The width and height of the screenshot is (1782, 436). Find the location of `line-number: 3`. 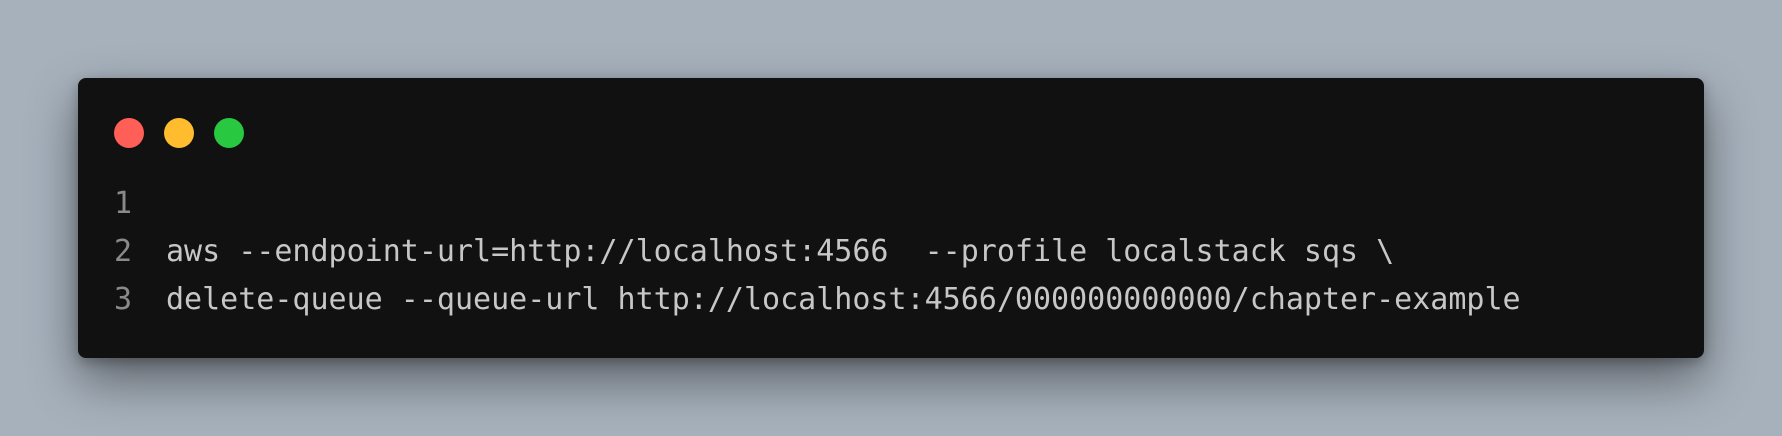

line-number: 3 is located at coordinates (123, 299).